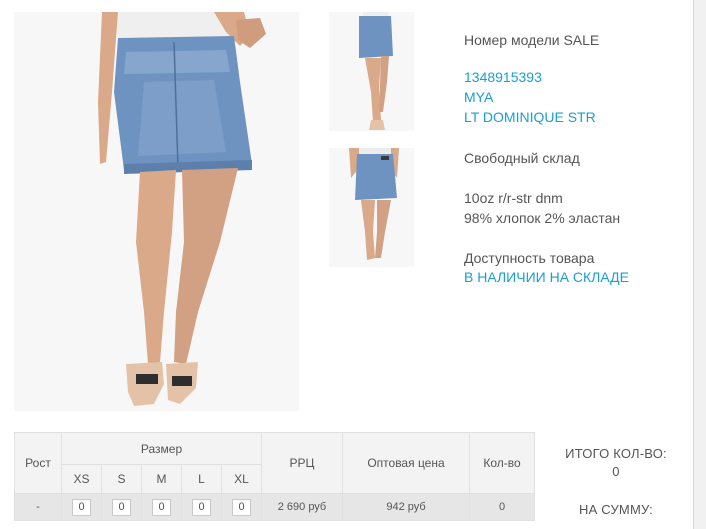 The width and height of the screenshot is (706, 529). I want to click on size-xl-header: XL, so click(241, 479).